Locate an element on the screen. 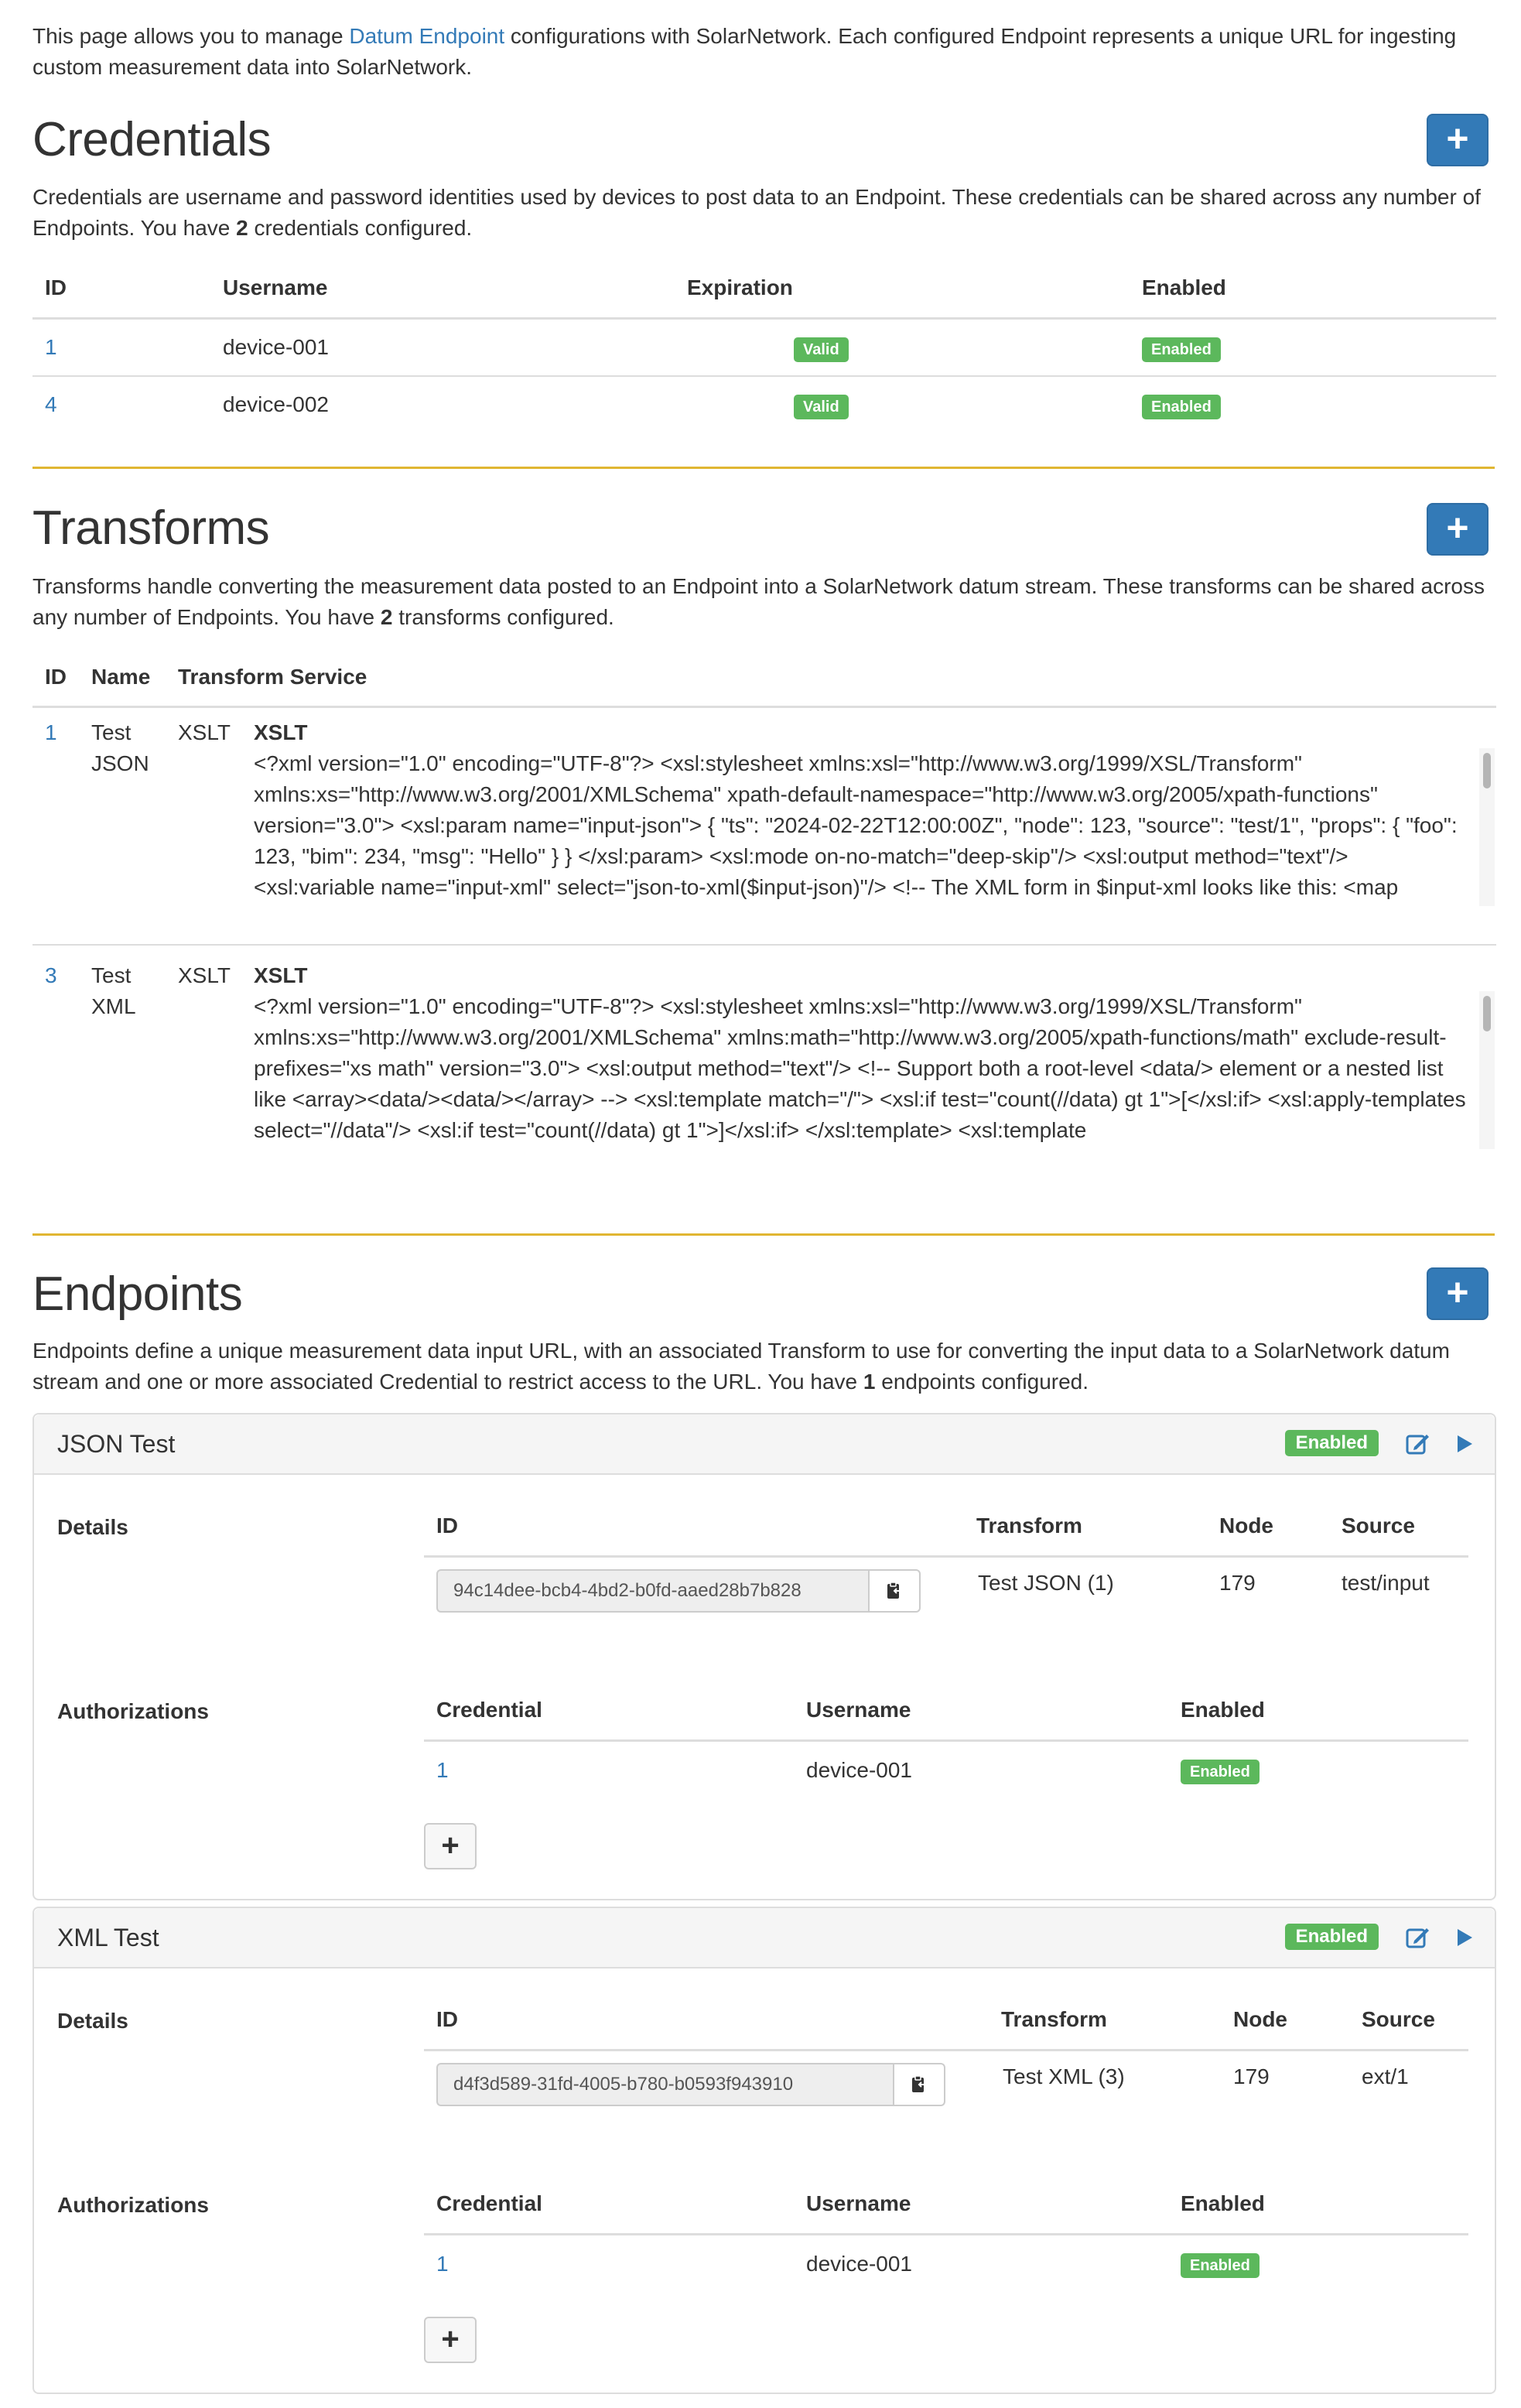 This screenshot has height=2408, width=1521. endpoint-source: ext/1 is located at coordinates (1385, 2076).